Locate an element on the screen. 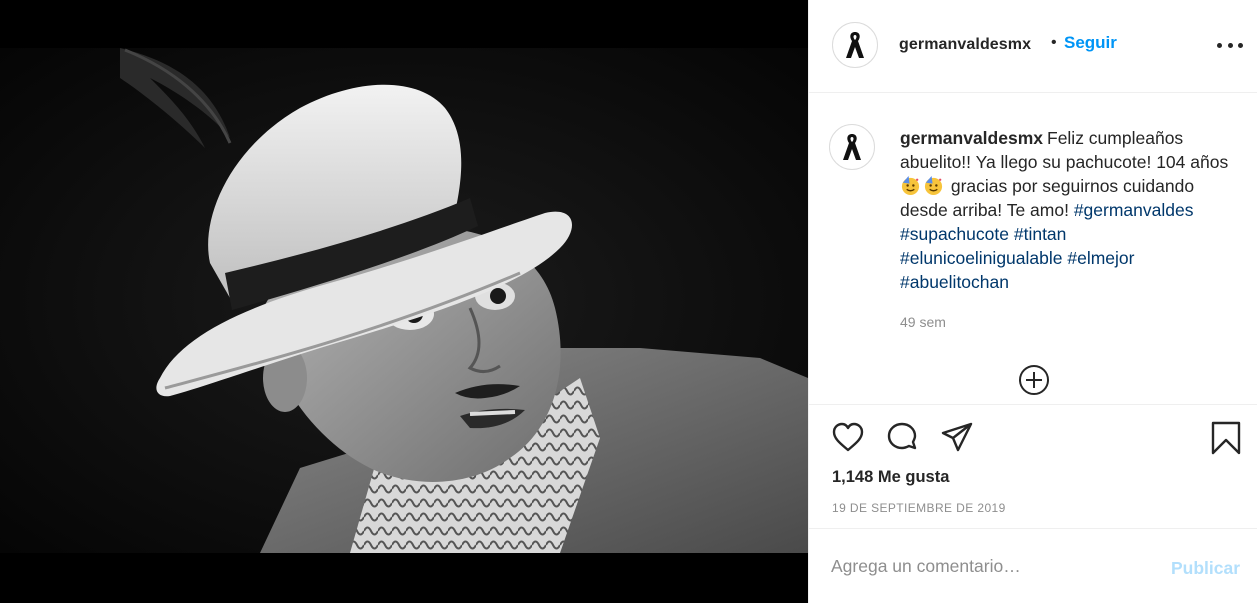 Image resolution: width=1257 pixels, height=603 pixels. publish-button: Publicar is located at coordinates (1205, 568).